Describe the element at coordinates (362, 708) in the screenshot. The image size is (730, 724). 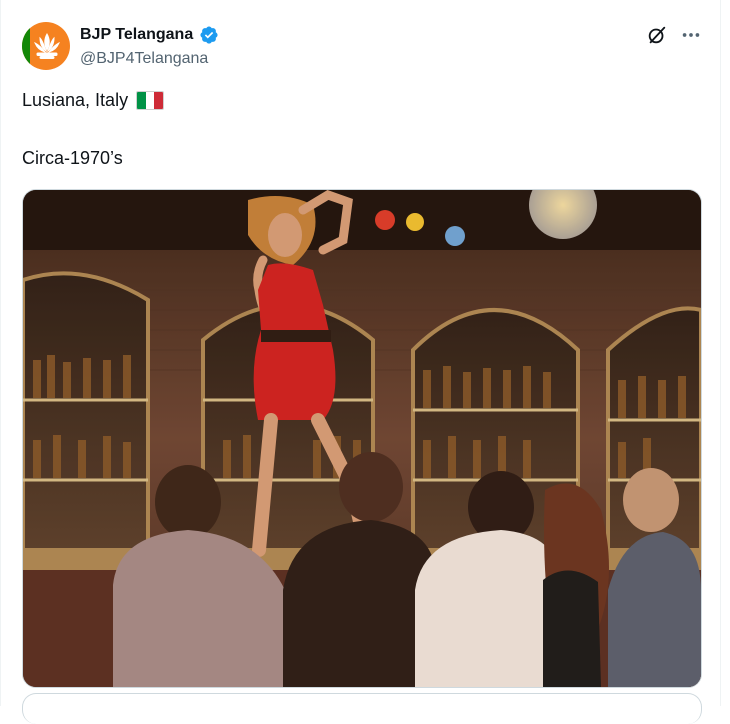
I see `next-card-edge` at that location.